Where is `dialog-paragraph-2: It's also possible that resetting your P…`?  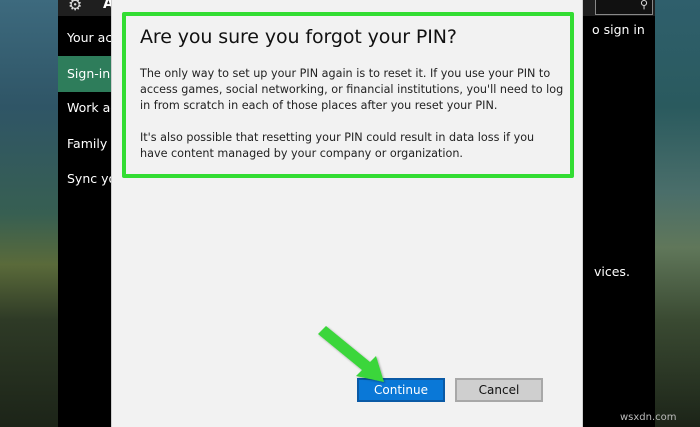 dialog-paragraph-2: It's also possible that resetting your P… is located at coordinates (337, 145).